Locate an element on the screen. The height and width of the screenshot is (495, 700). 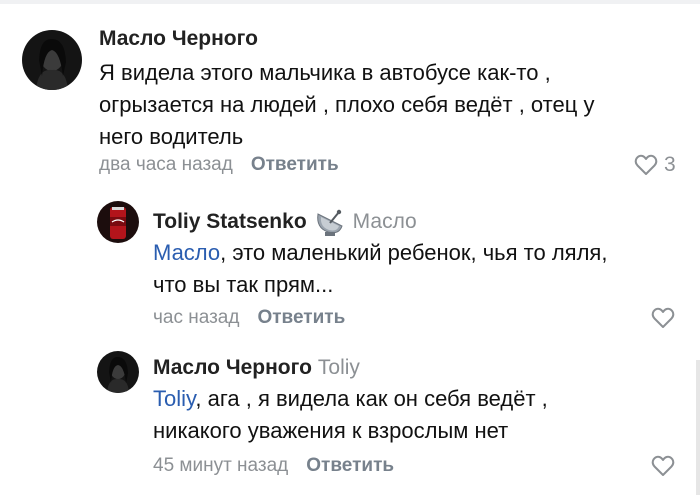
like-count: 3 is located at coordinates (670, 164).